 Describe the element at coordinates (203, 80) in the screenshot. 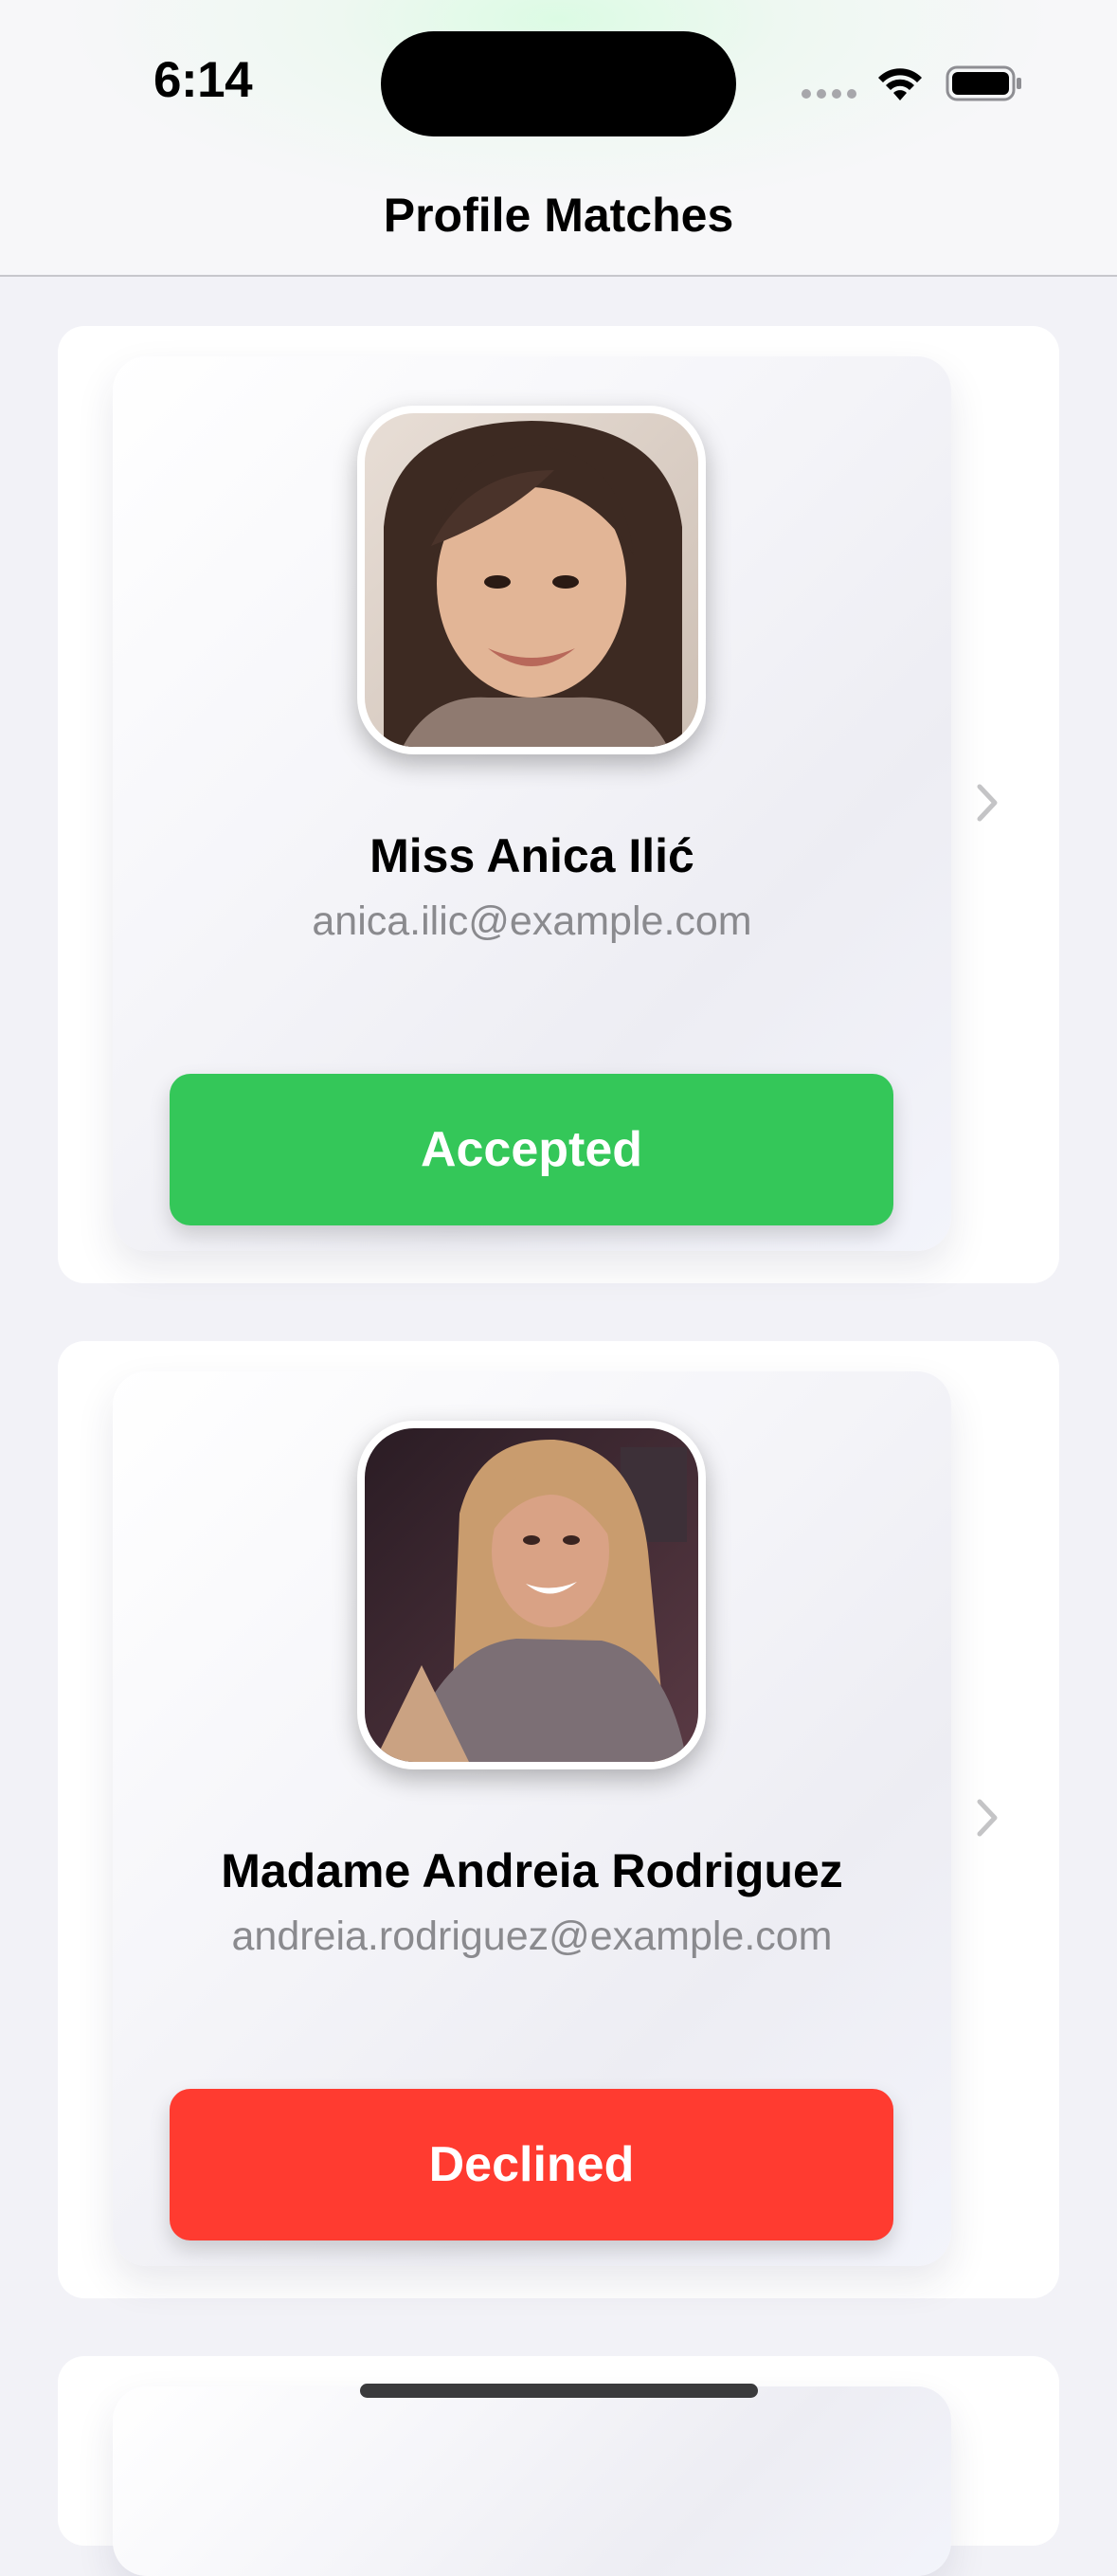

I see `status-time: 6:14` at that location.